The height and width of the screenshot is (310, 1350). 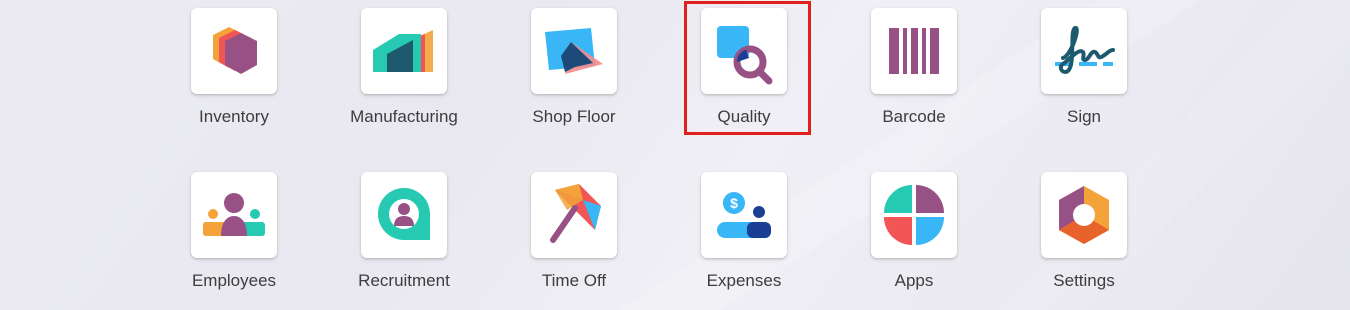 What do you see at coordinates (234, 116) in the screenshot?
I see `app-label: Inventory` at bounding box center [234, 116].